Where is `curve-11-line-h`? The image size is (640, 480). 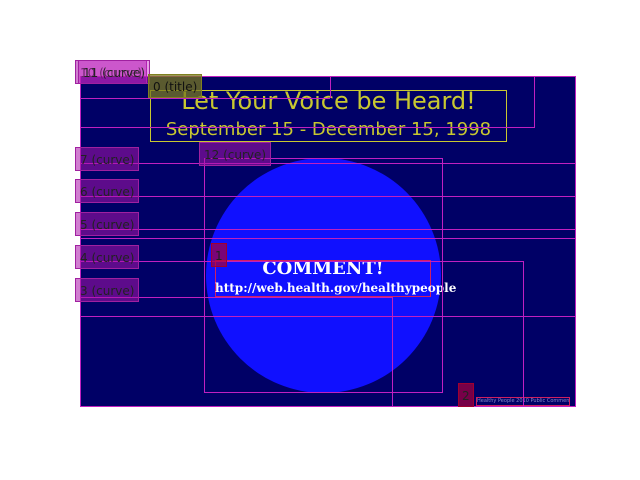
curve-11-line-h is located at coordinates (205, 98).